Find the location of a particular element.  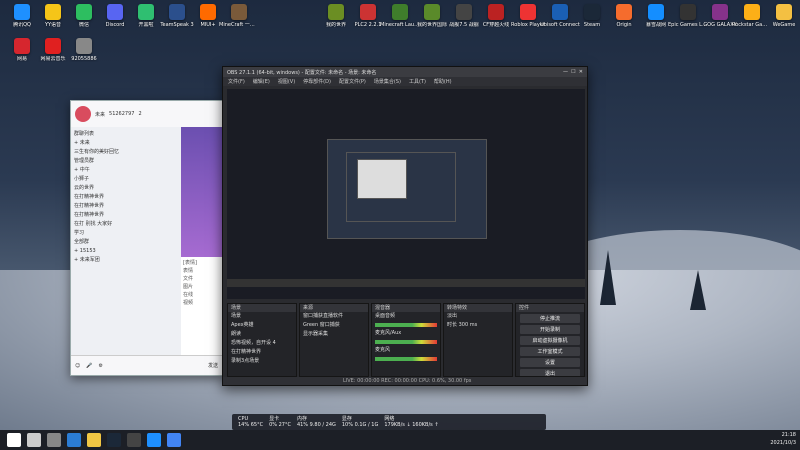

sources-item: 显示器采集 is located at coordinates (334, 334).